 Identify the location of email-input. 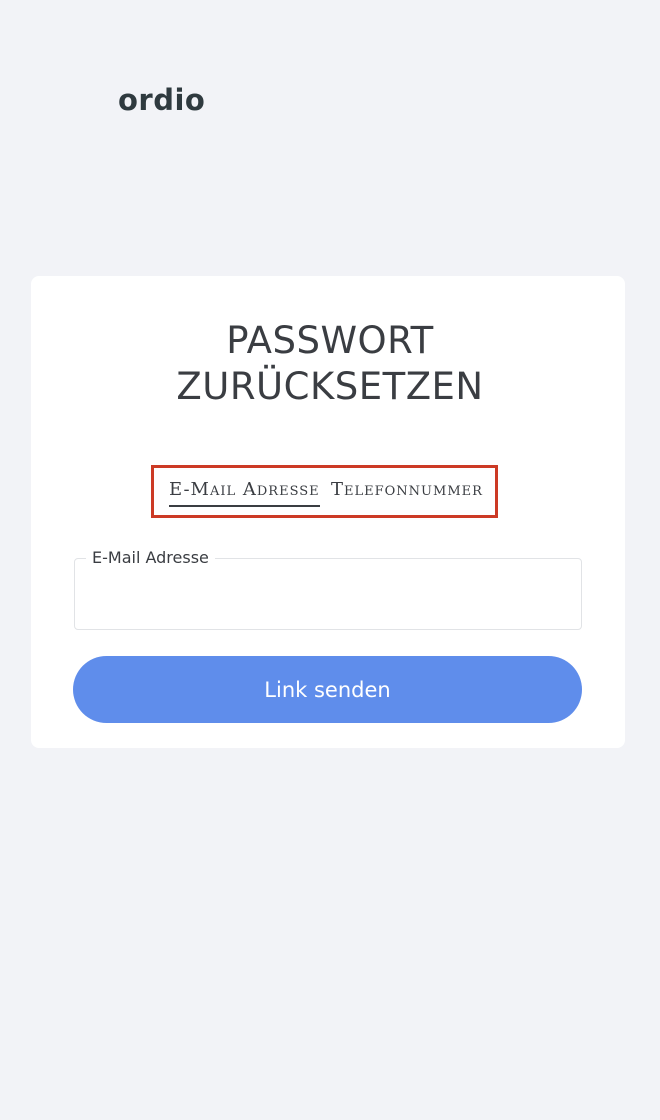
(328, 595).